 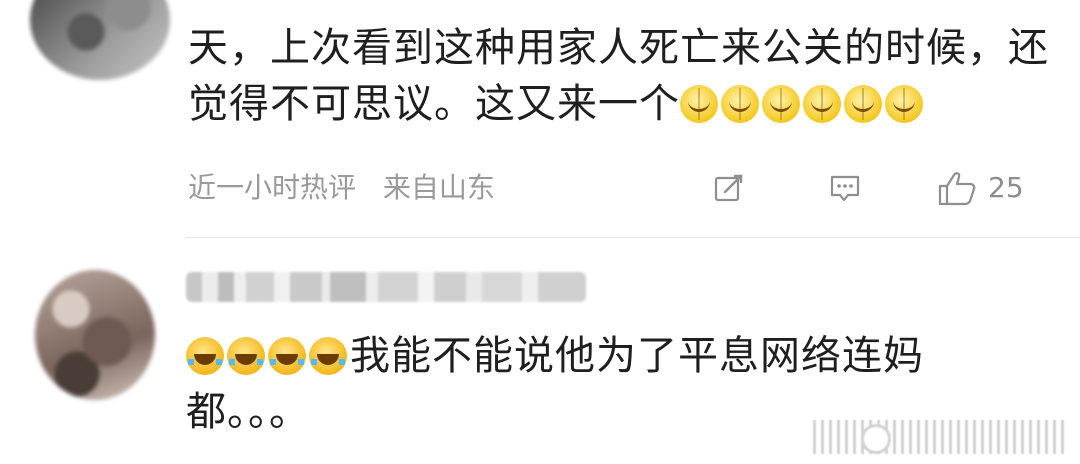 What do you see at coordinates (980, 188) in the screenshot?
I see `like-button: 25` at bounding box center [980, 188].